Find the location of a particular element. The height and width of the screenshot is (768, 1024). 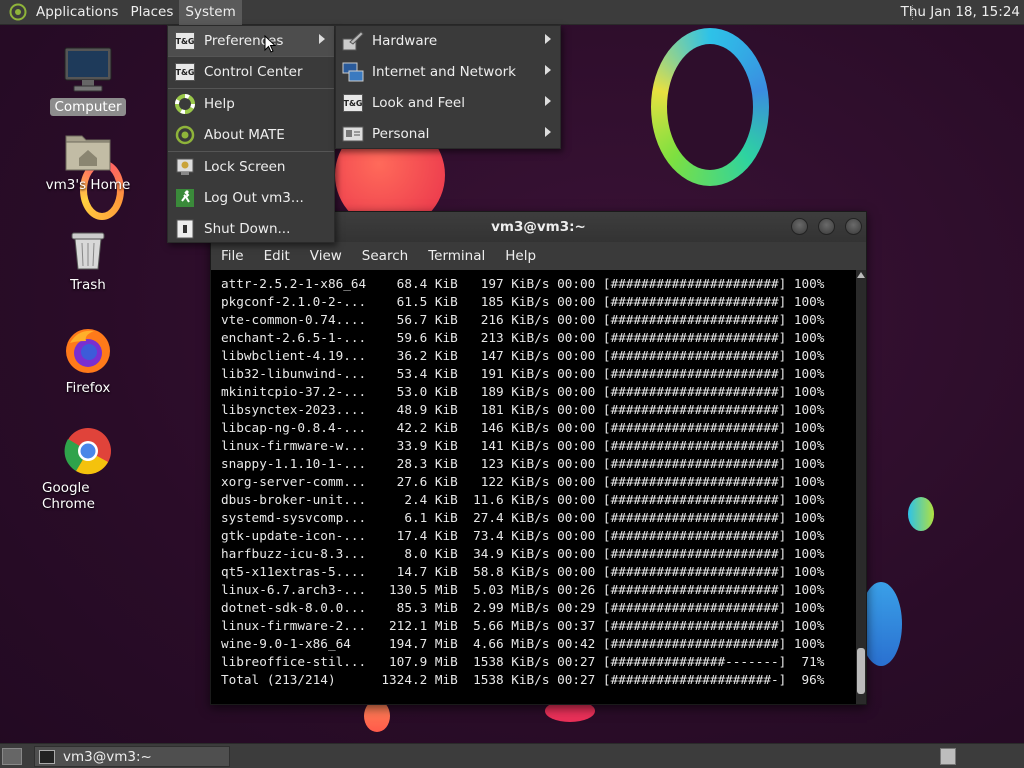

menu-help: Help is located at coordinates (520, 256).